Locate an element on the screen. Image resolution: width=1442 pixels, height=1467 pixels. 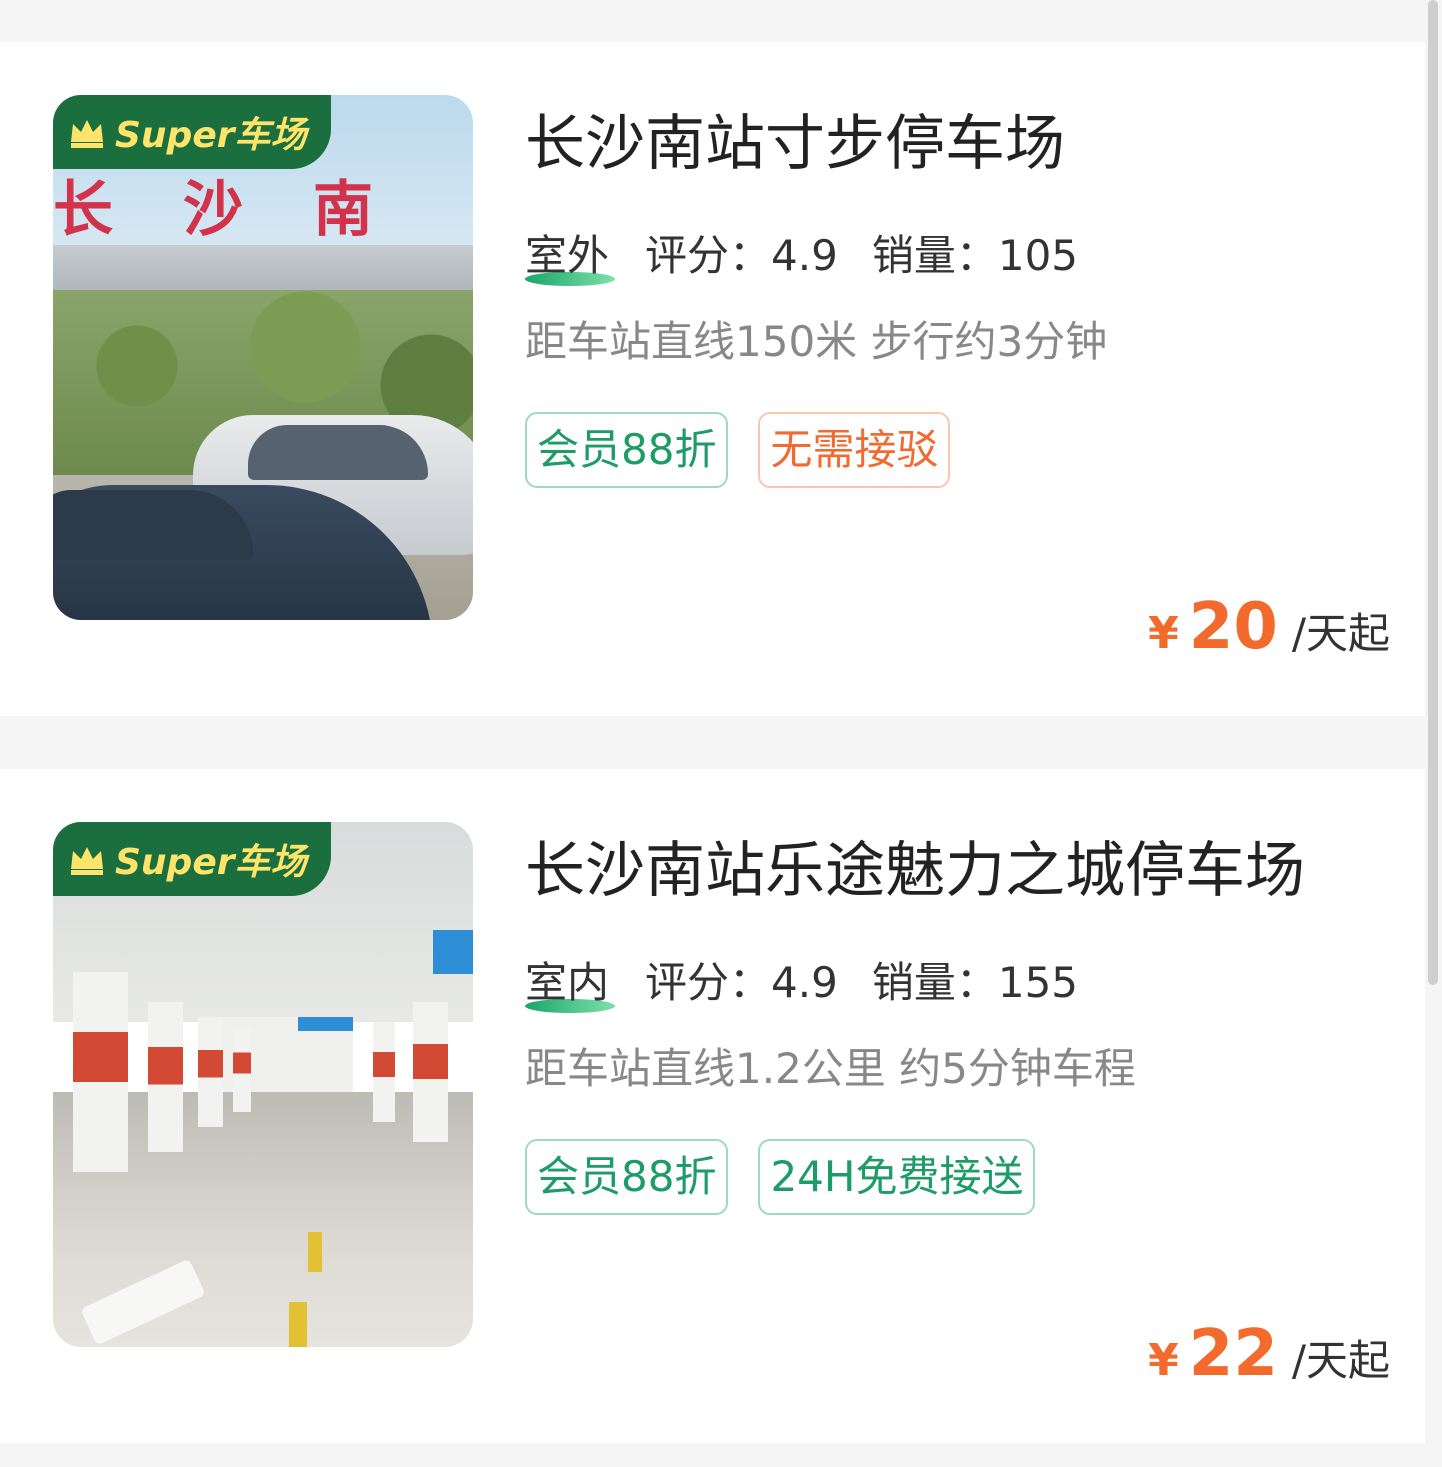
parking-photo: 长沙南 Super车场 is located at coordinates (263, 357).